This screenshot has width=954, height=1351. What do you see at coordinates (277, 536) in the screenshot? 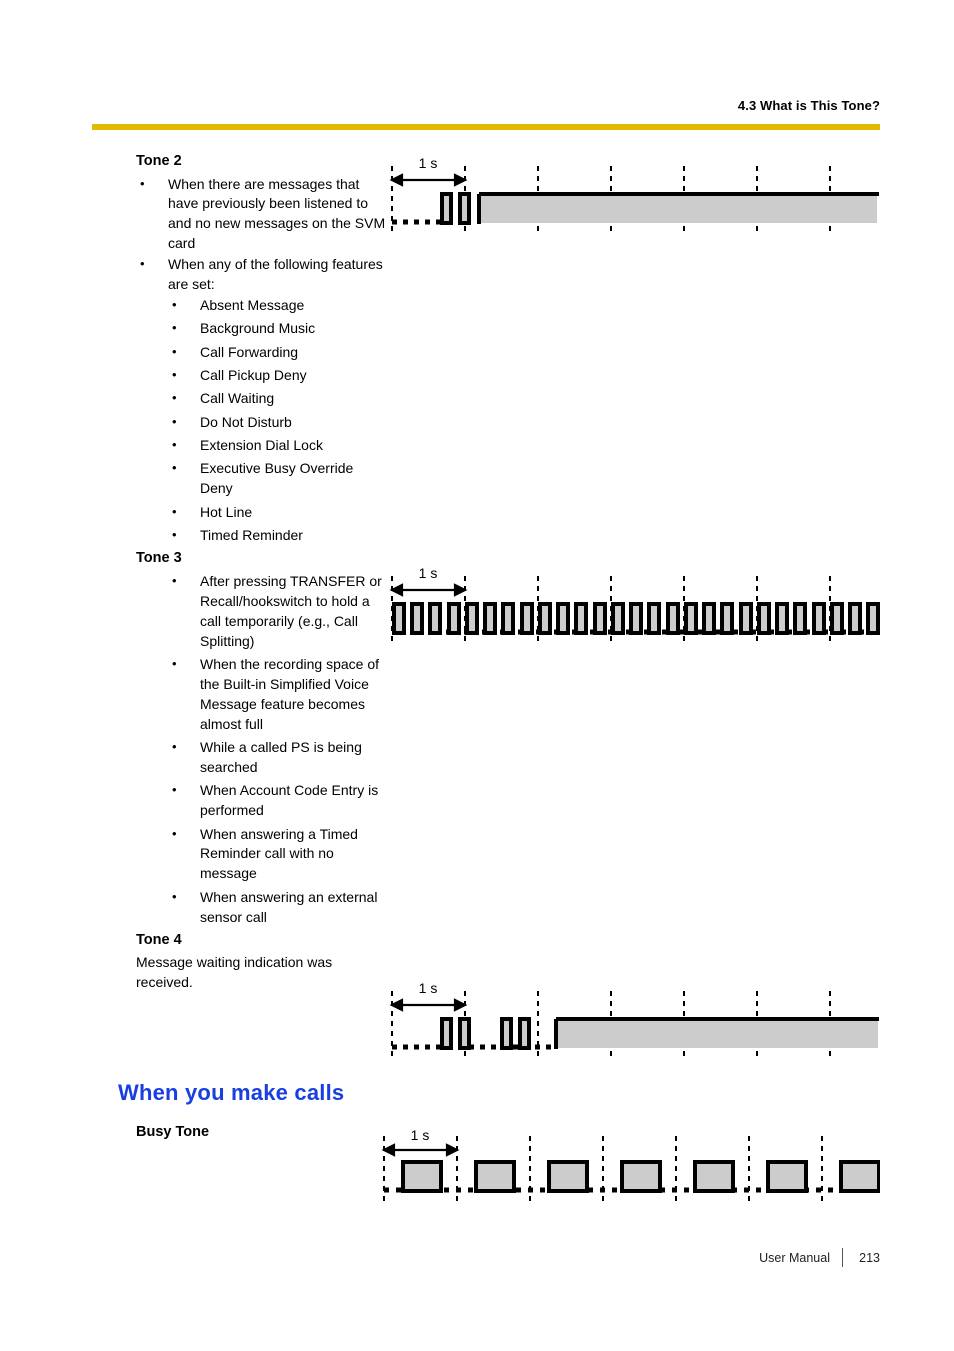
I see `list-item: Timed Reminder` at bounding box center [277, 536].